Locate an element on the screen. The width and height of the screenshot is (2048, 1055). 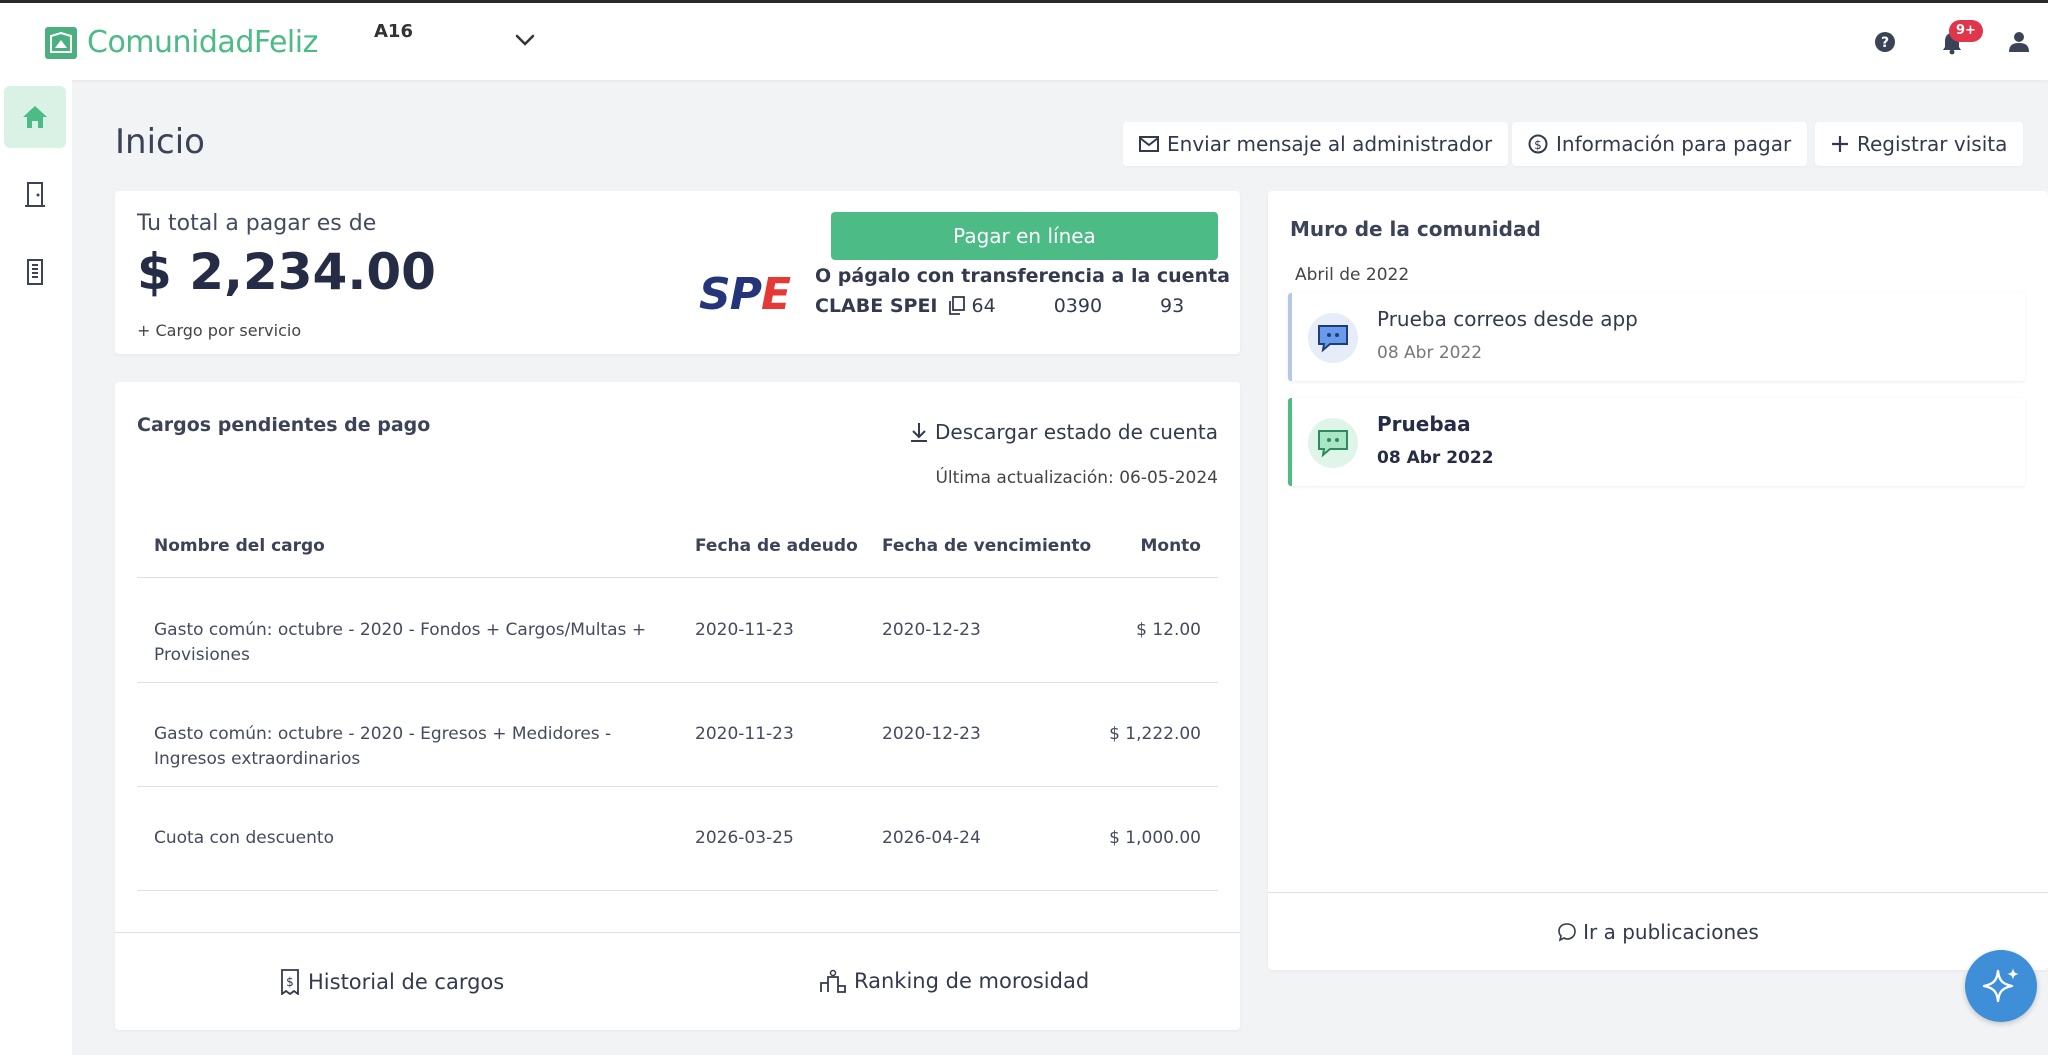
page-title: Inicio is located at coordinates (160, 142).